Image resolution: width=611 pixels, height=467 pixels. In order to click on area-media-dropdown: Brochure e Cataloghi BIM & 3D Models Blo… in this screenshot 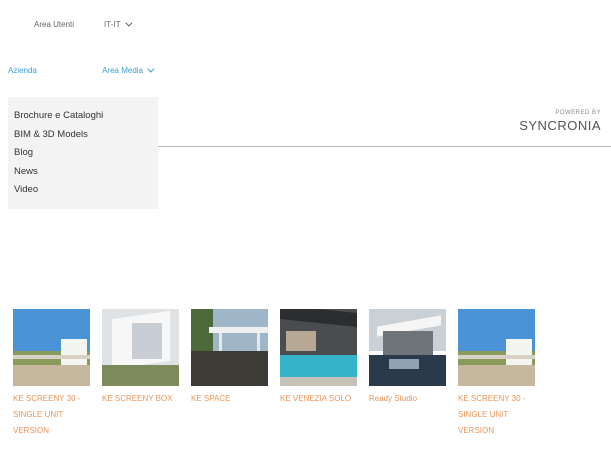, I will do `click(83, 153)`.